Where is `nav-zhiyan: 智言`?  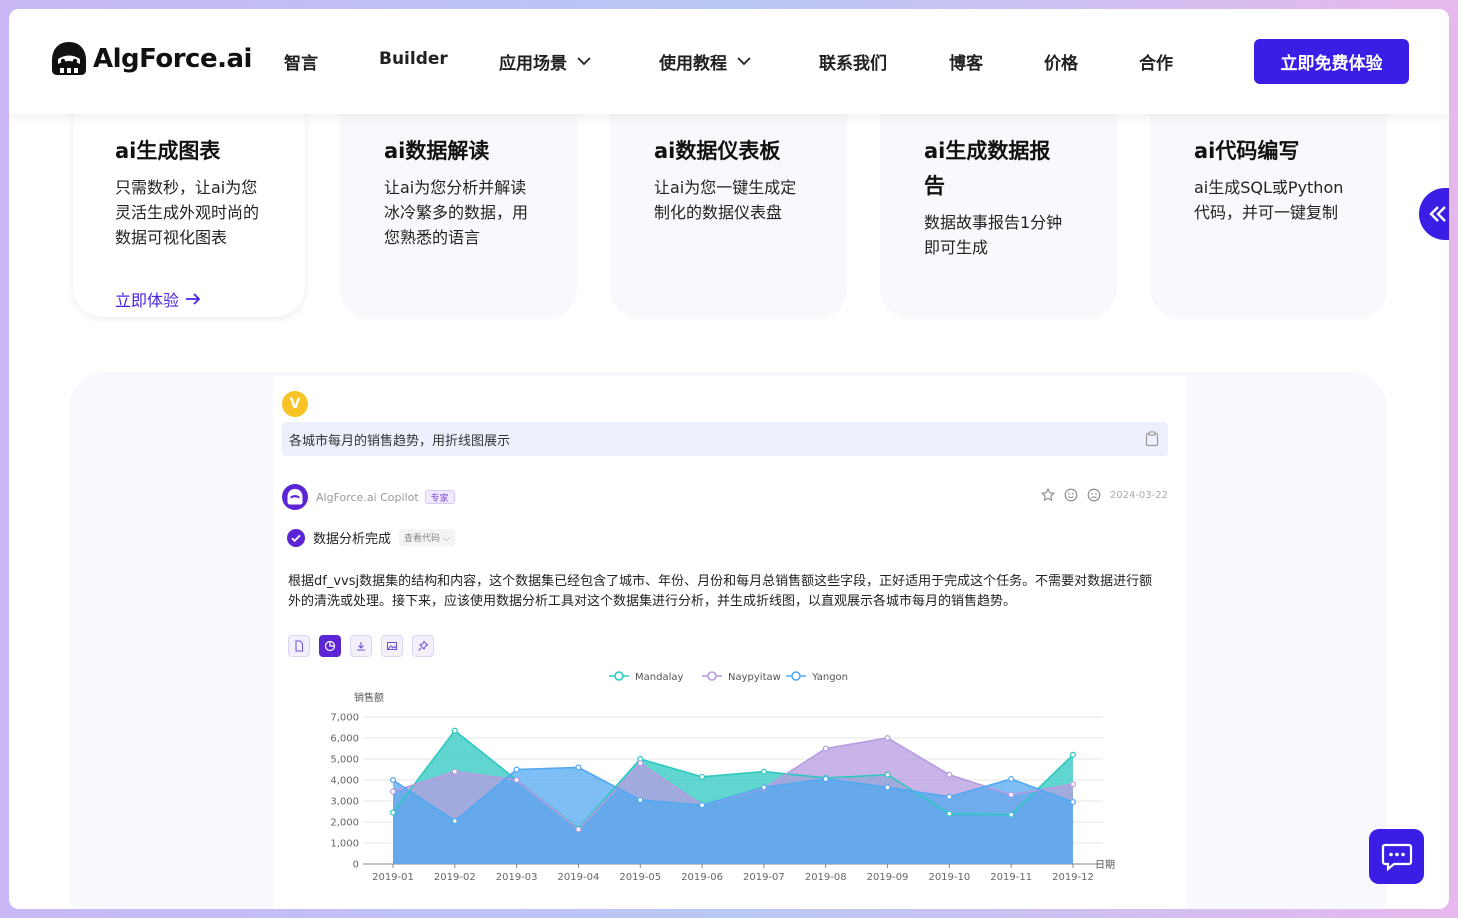
nav-zhiyan: 智言 is located at coordinates (301, 61).